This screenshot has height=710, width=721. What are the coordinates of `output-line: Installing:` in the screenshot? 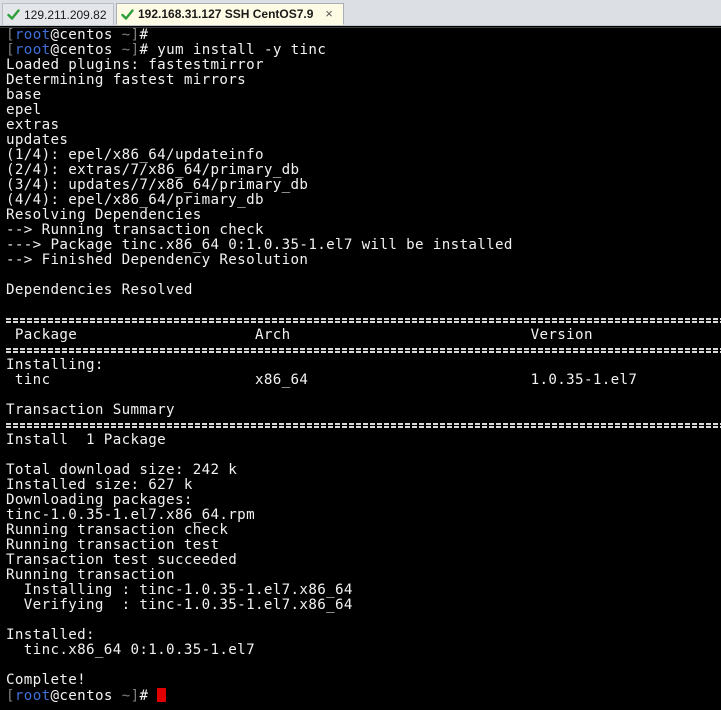 It's located at (55, 365).